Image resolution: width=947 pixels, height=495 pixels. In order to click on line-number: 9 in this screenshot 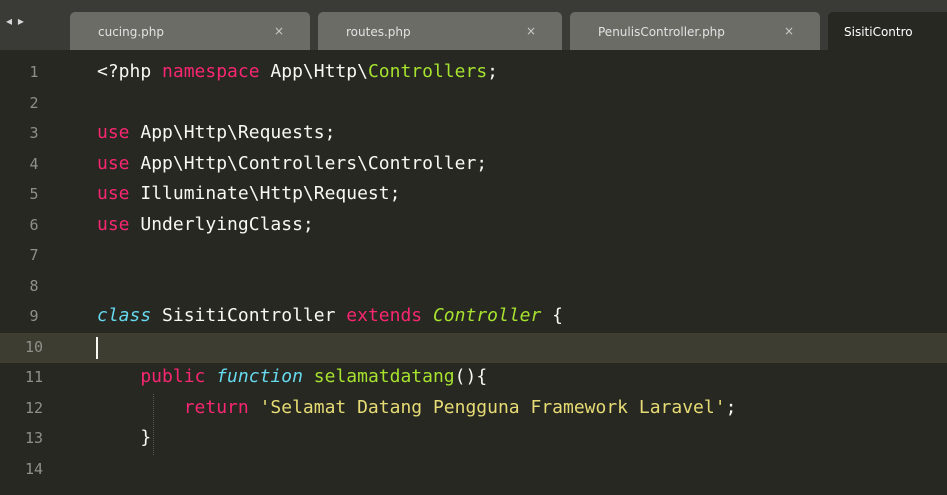, I will do `click(34, 316)`.